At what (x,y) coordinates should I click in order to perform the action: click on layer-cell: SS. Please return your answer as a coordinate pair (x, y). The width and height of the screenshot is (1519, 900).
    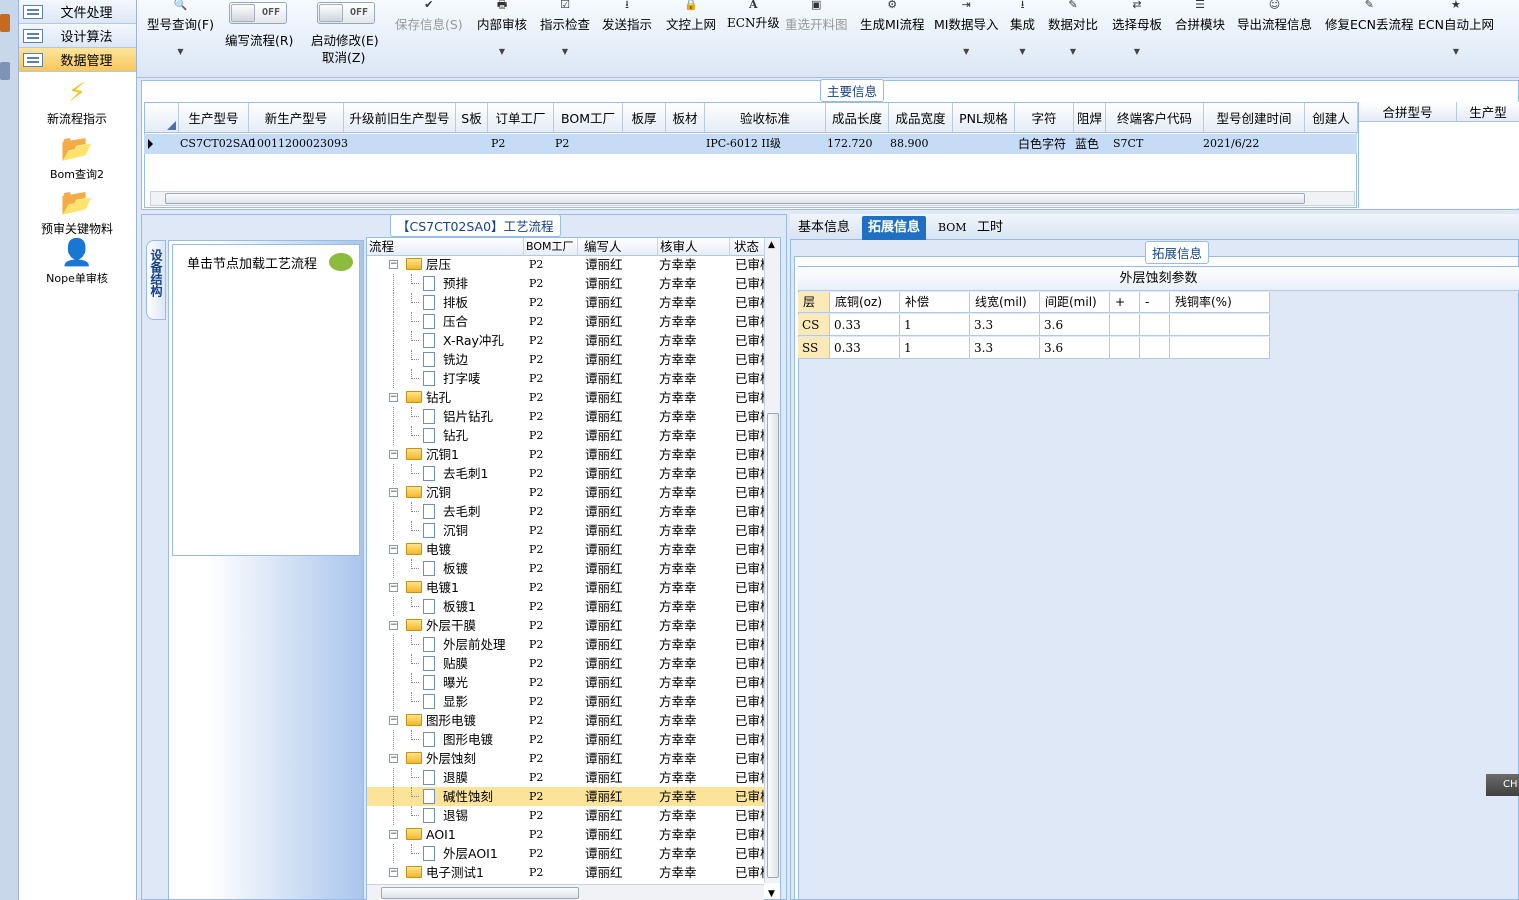
    Looking at the image, I should click on (814, 348).